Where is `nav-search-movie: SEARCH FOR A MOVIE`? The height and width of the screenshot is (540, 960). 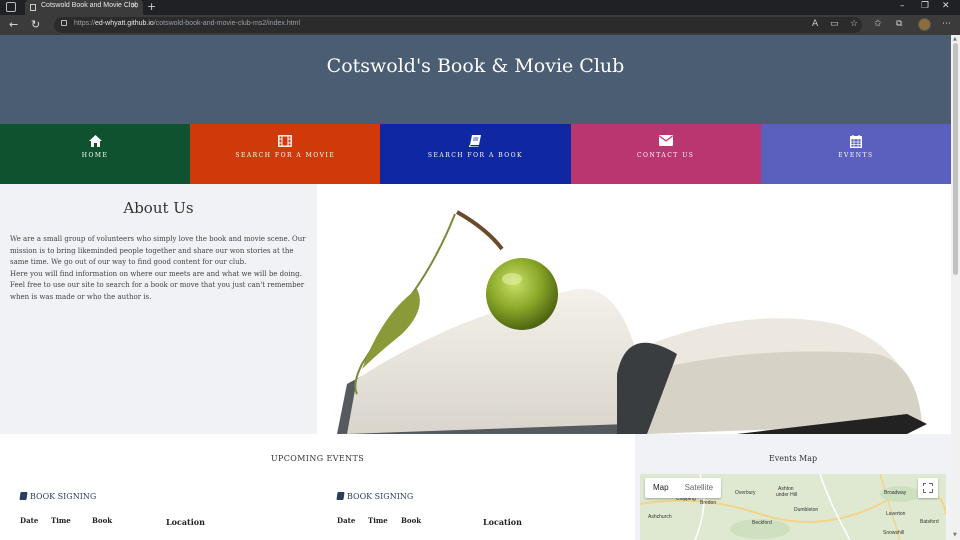 nav-search-movie: SEARCH FOR A MOVIE is located at coordinates (285, 154).